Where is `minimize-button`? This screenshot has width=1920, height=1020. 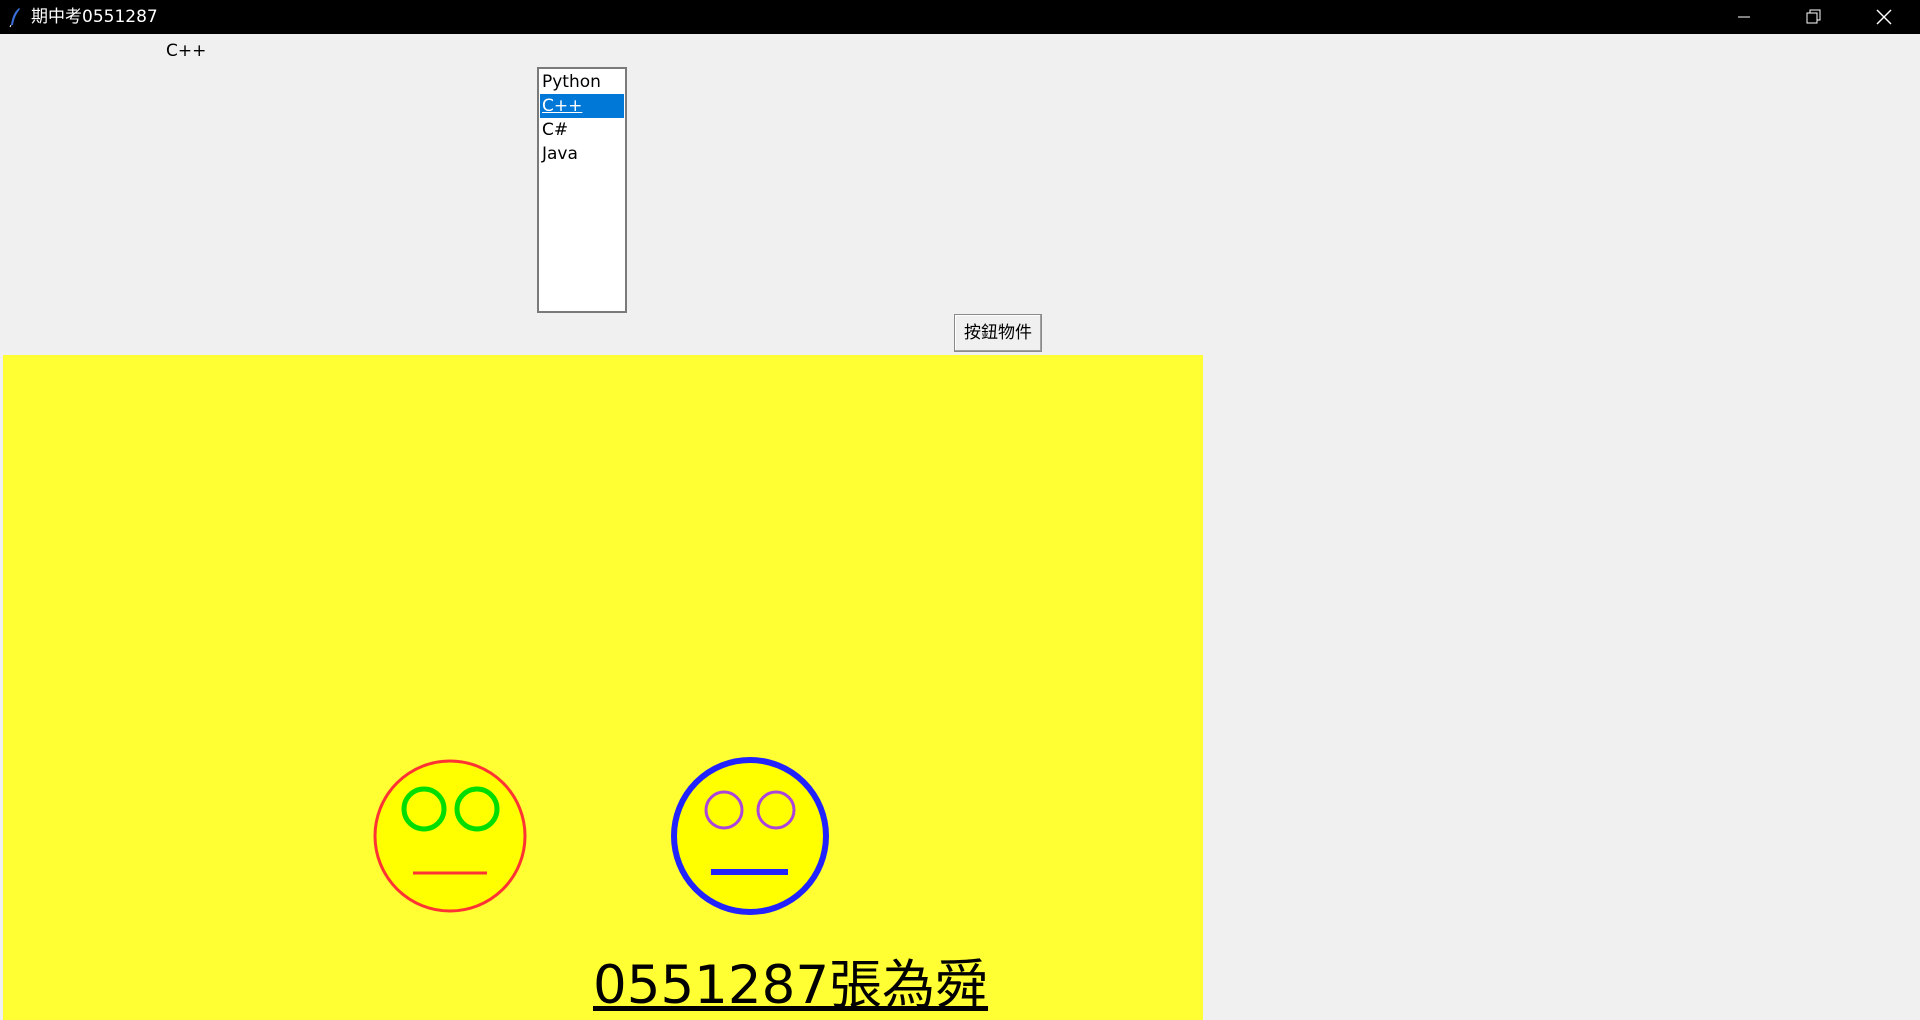
minimize-button is located at coordinates (1744, 17).